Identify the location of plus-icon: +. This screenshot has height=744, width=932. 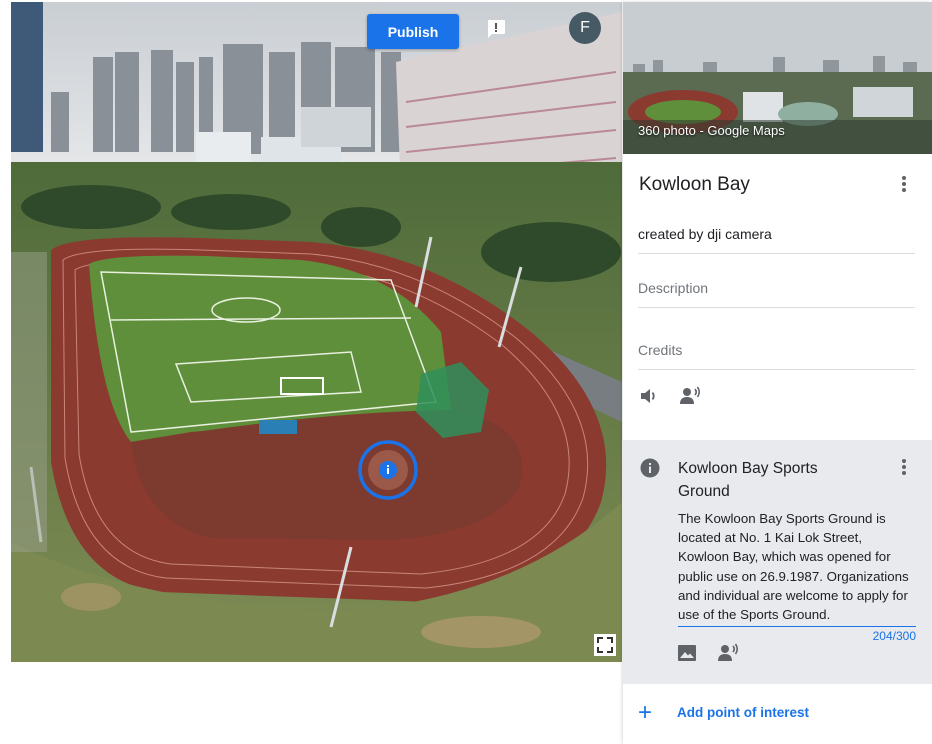
(645, 712).